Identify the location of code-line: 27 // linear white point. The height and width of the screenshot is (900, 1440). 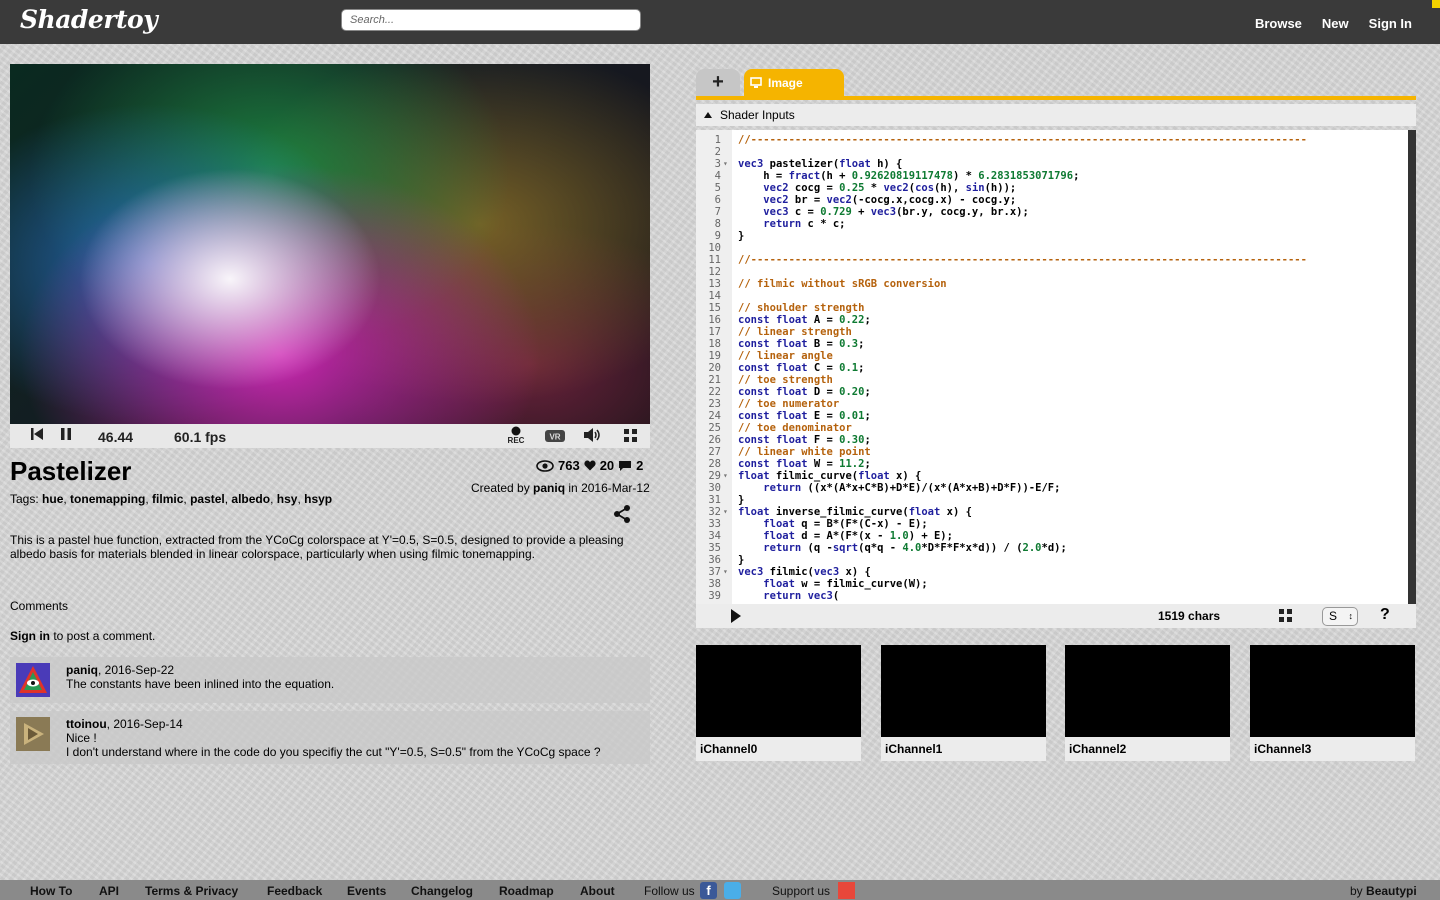
(1052, 452).